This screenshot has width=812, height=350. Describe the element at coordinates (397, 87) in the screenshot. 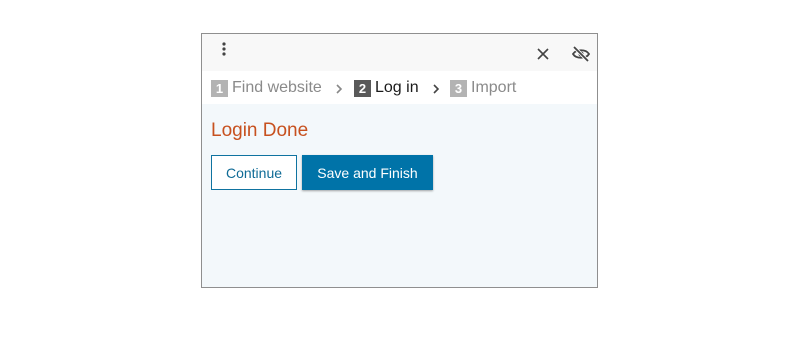

I see `step-label: Log in` at that location.